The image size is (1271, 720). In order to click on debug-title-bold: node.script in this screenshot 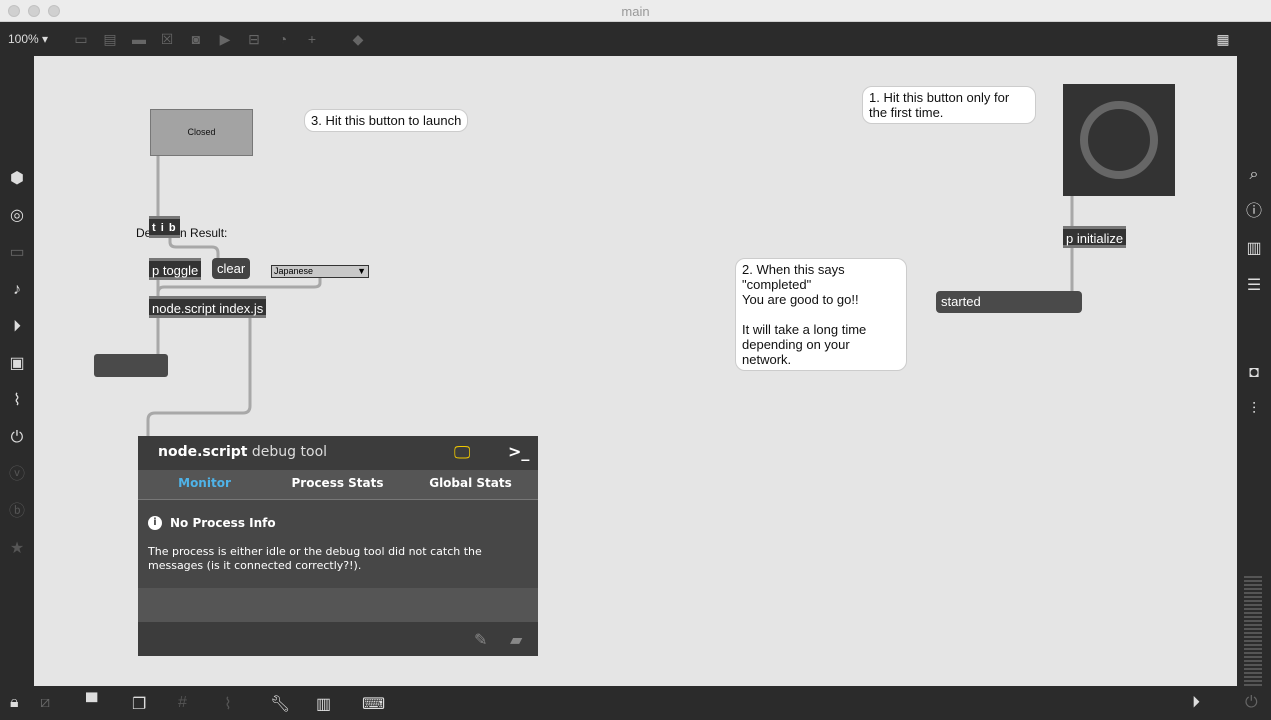, I will do `click(203, 452)`.